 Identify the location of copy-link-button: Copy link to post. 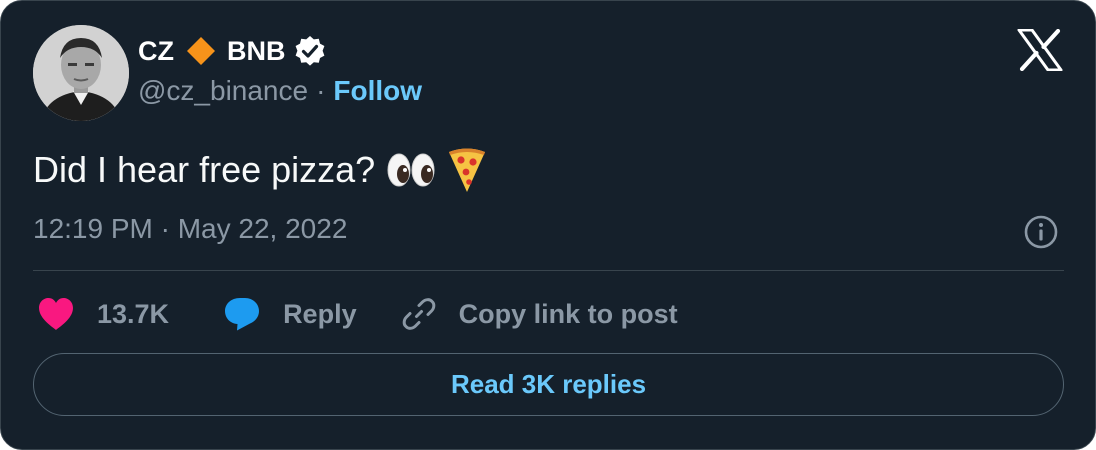
(539, 314).